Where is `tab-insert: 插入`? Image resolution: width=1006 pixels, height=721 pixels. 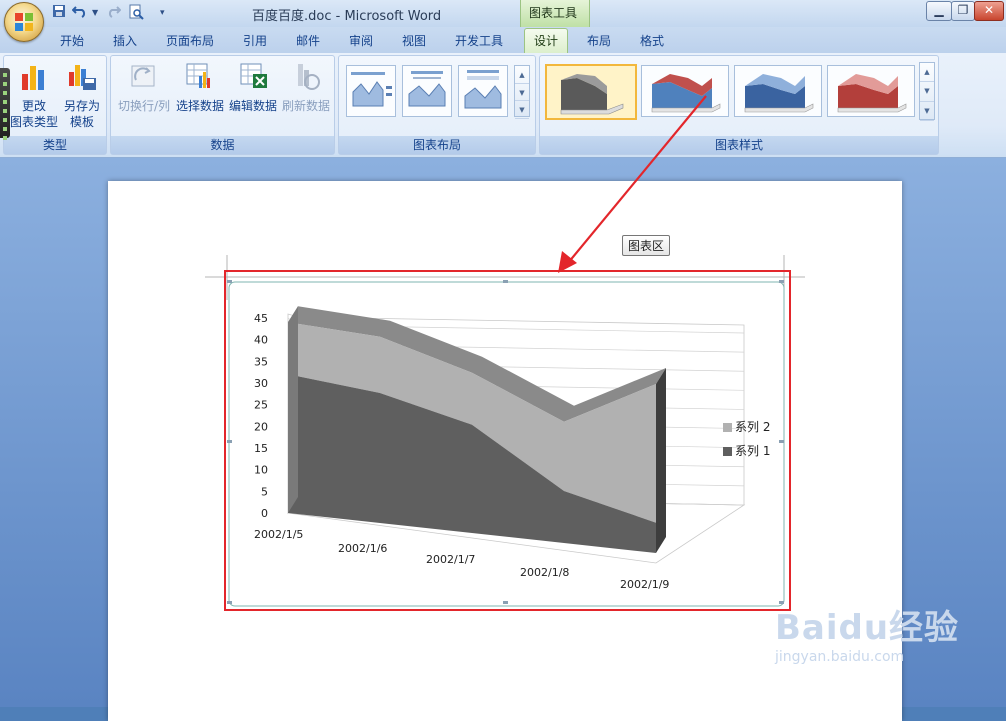
tab-insert: 插入 is located at coordinates (125, 40).